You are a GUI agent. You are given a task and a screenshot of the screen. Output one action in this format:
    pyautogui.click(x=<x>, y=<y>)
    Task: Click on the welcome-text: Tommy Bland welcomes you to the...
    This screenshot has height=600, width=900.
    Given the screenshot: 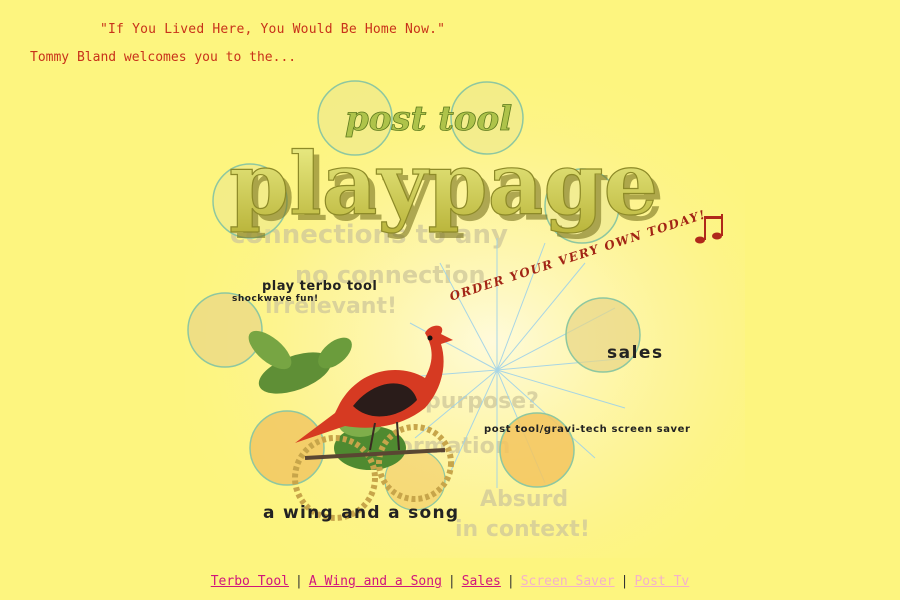 What is the action you would take?
    pyautogui.click(x=163, y=57)
    